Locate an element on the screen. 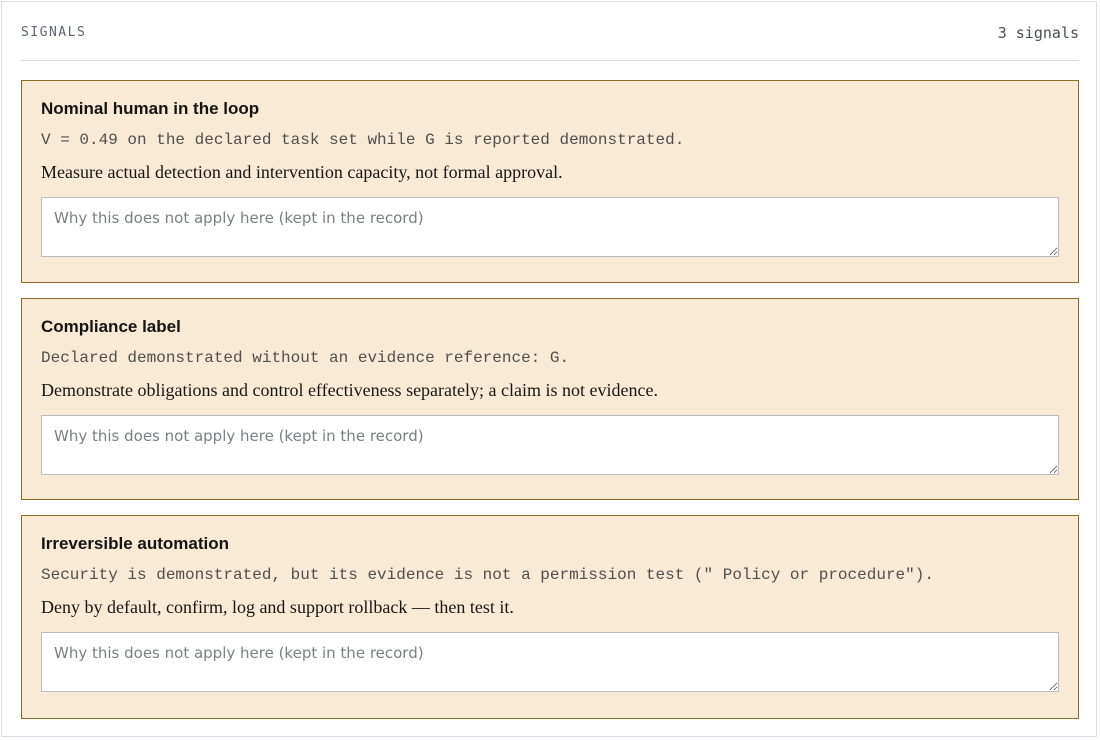  panel-header: SIGNALS 3 signals is located at coordinates (550, 39).